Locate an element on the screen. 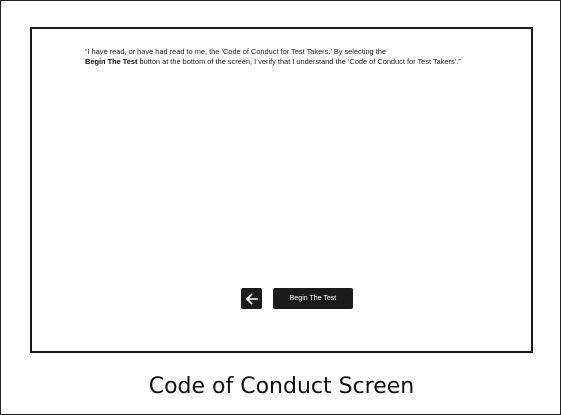 The height and width of the screenshot is (415, 561). begin-the-test-button: Begin The Test is located at coordinates (313, 298).